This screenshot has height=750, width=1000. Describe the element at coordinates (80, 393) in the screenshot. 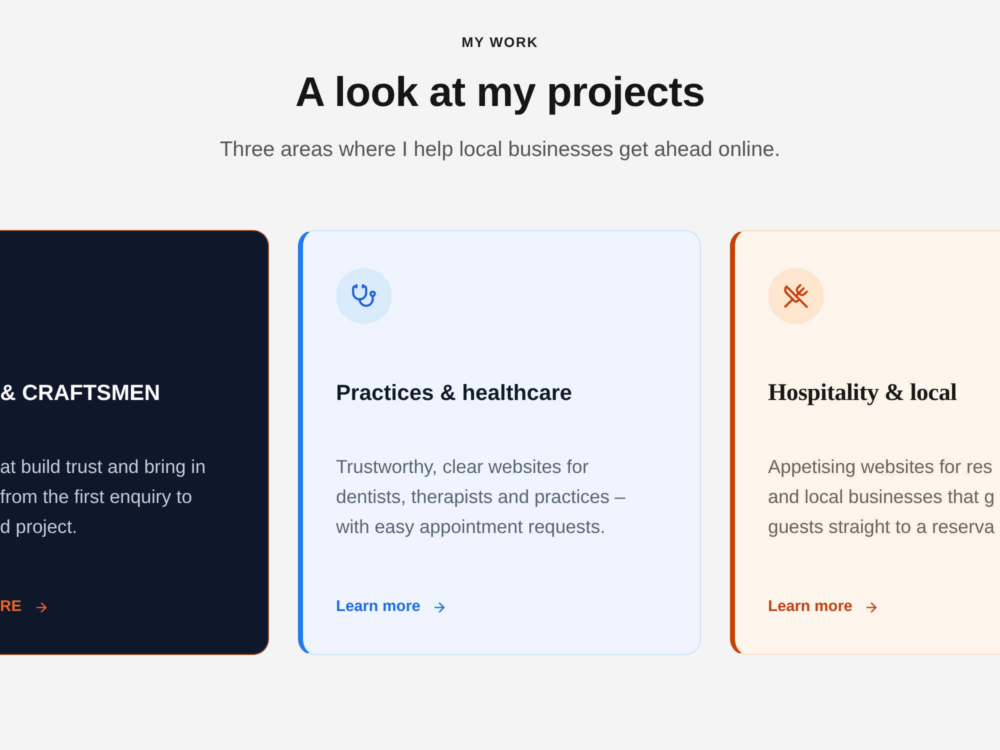

I see `card-title: & CRAFTSMEN` at that location.